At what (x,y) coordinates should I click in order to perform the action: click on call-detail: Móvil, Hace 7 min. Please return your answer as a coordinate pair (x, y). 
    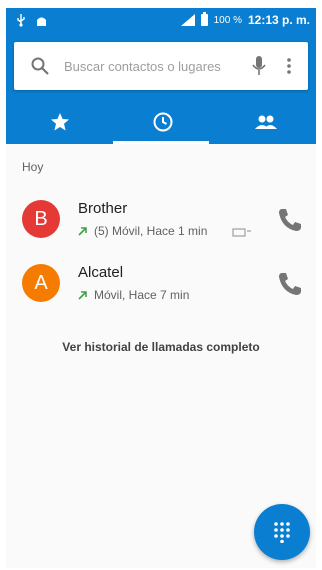
    Looking at the image, I should click on (133, 295).